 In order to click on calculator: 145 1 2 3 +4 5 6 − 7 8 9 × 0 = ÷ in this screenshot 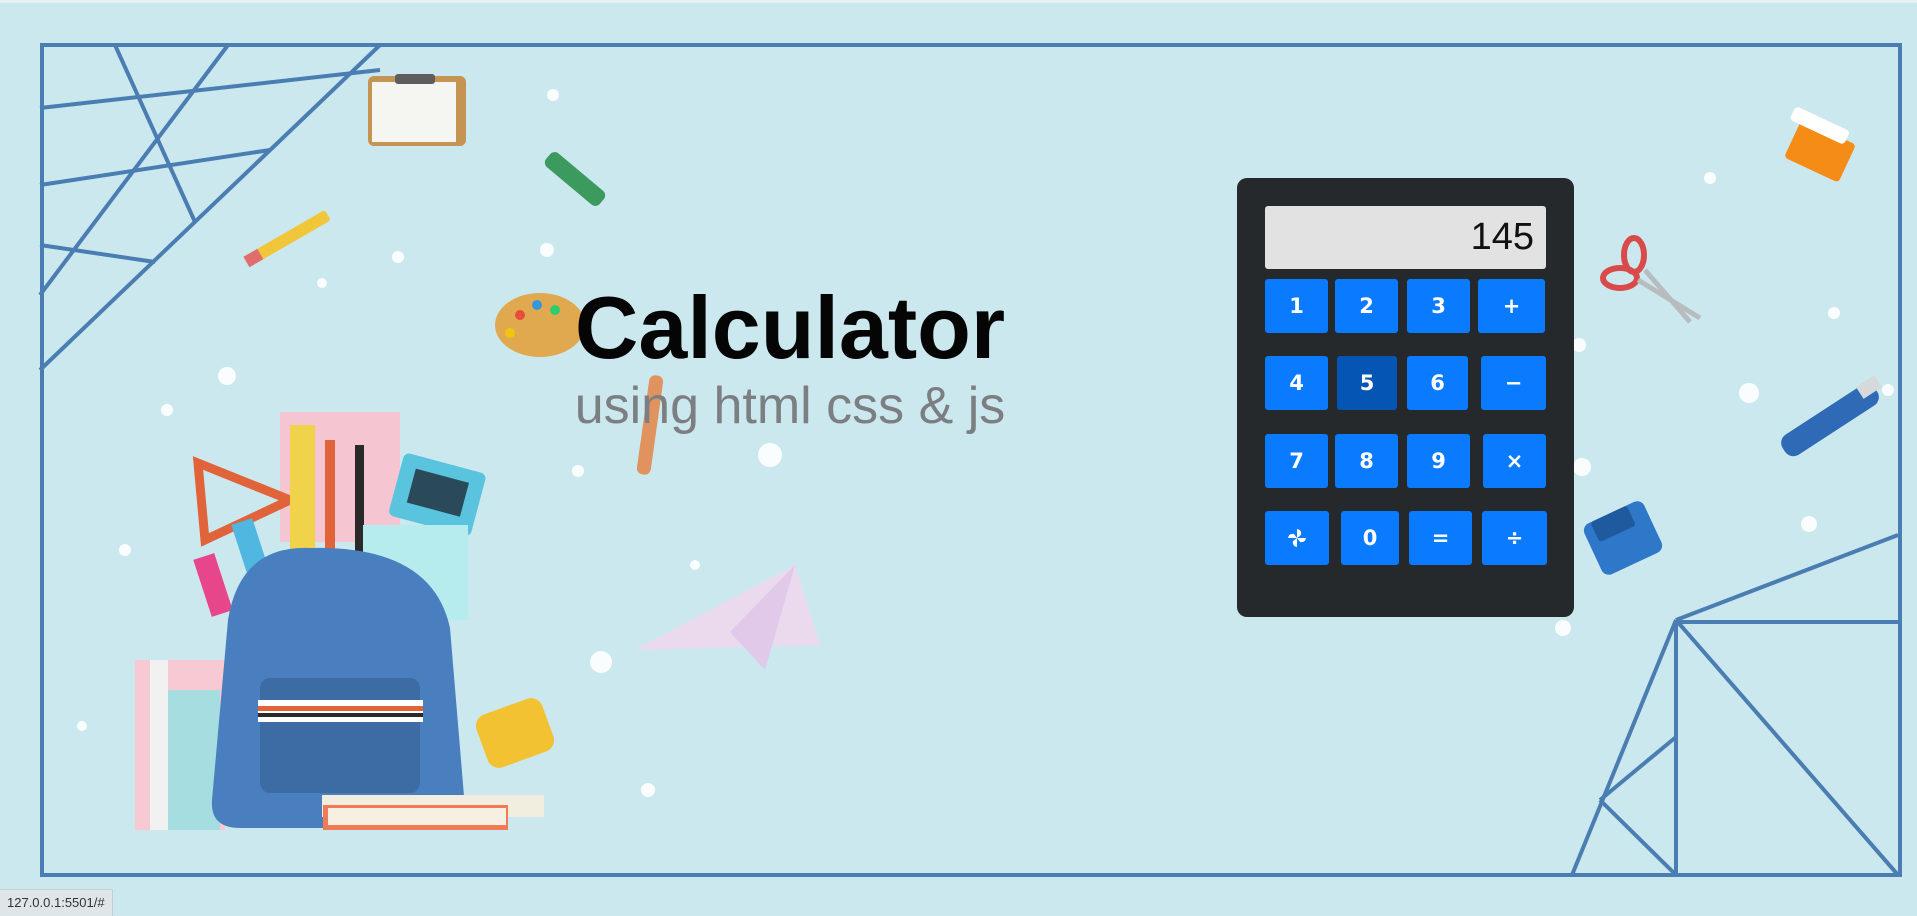, I will do `click(1405, 397)`.